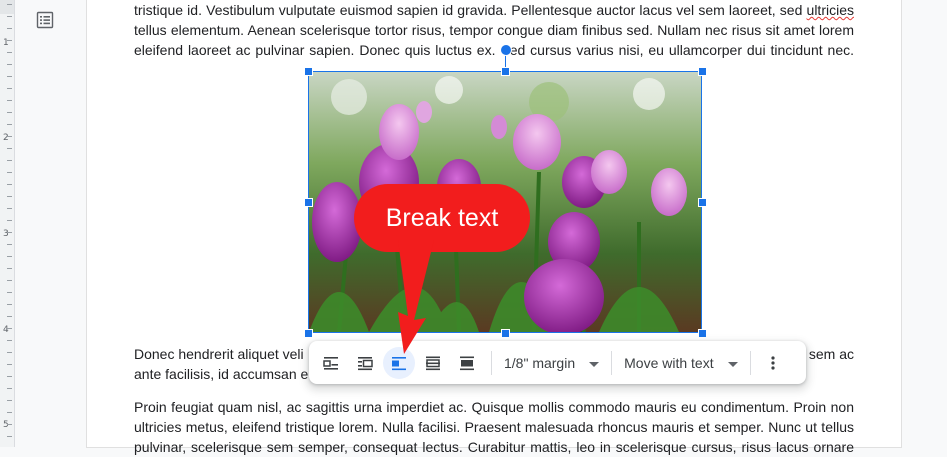  Describe the element at coordinates (7, 223) in the screenshot. I see `vertical-ruler: 1 2 3 4 5` at that location.